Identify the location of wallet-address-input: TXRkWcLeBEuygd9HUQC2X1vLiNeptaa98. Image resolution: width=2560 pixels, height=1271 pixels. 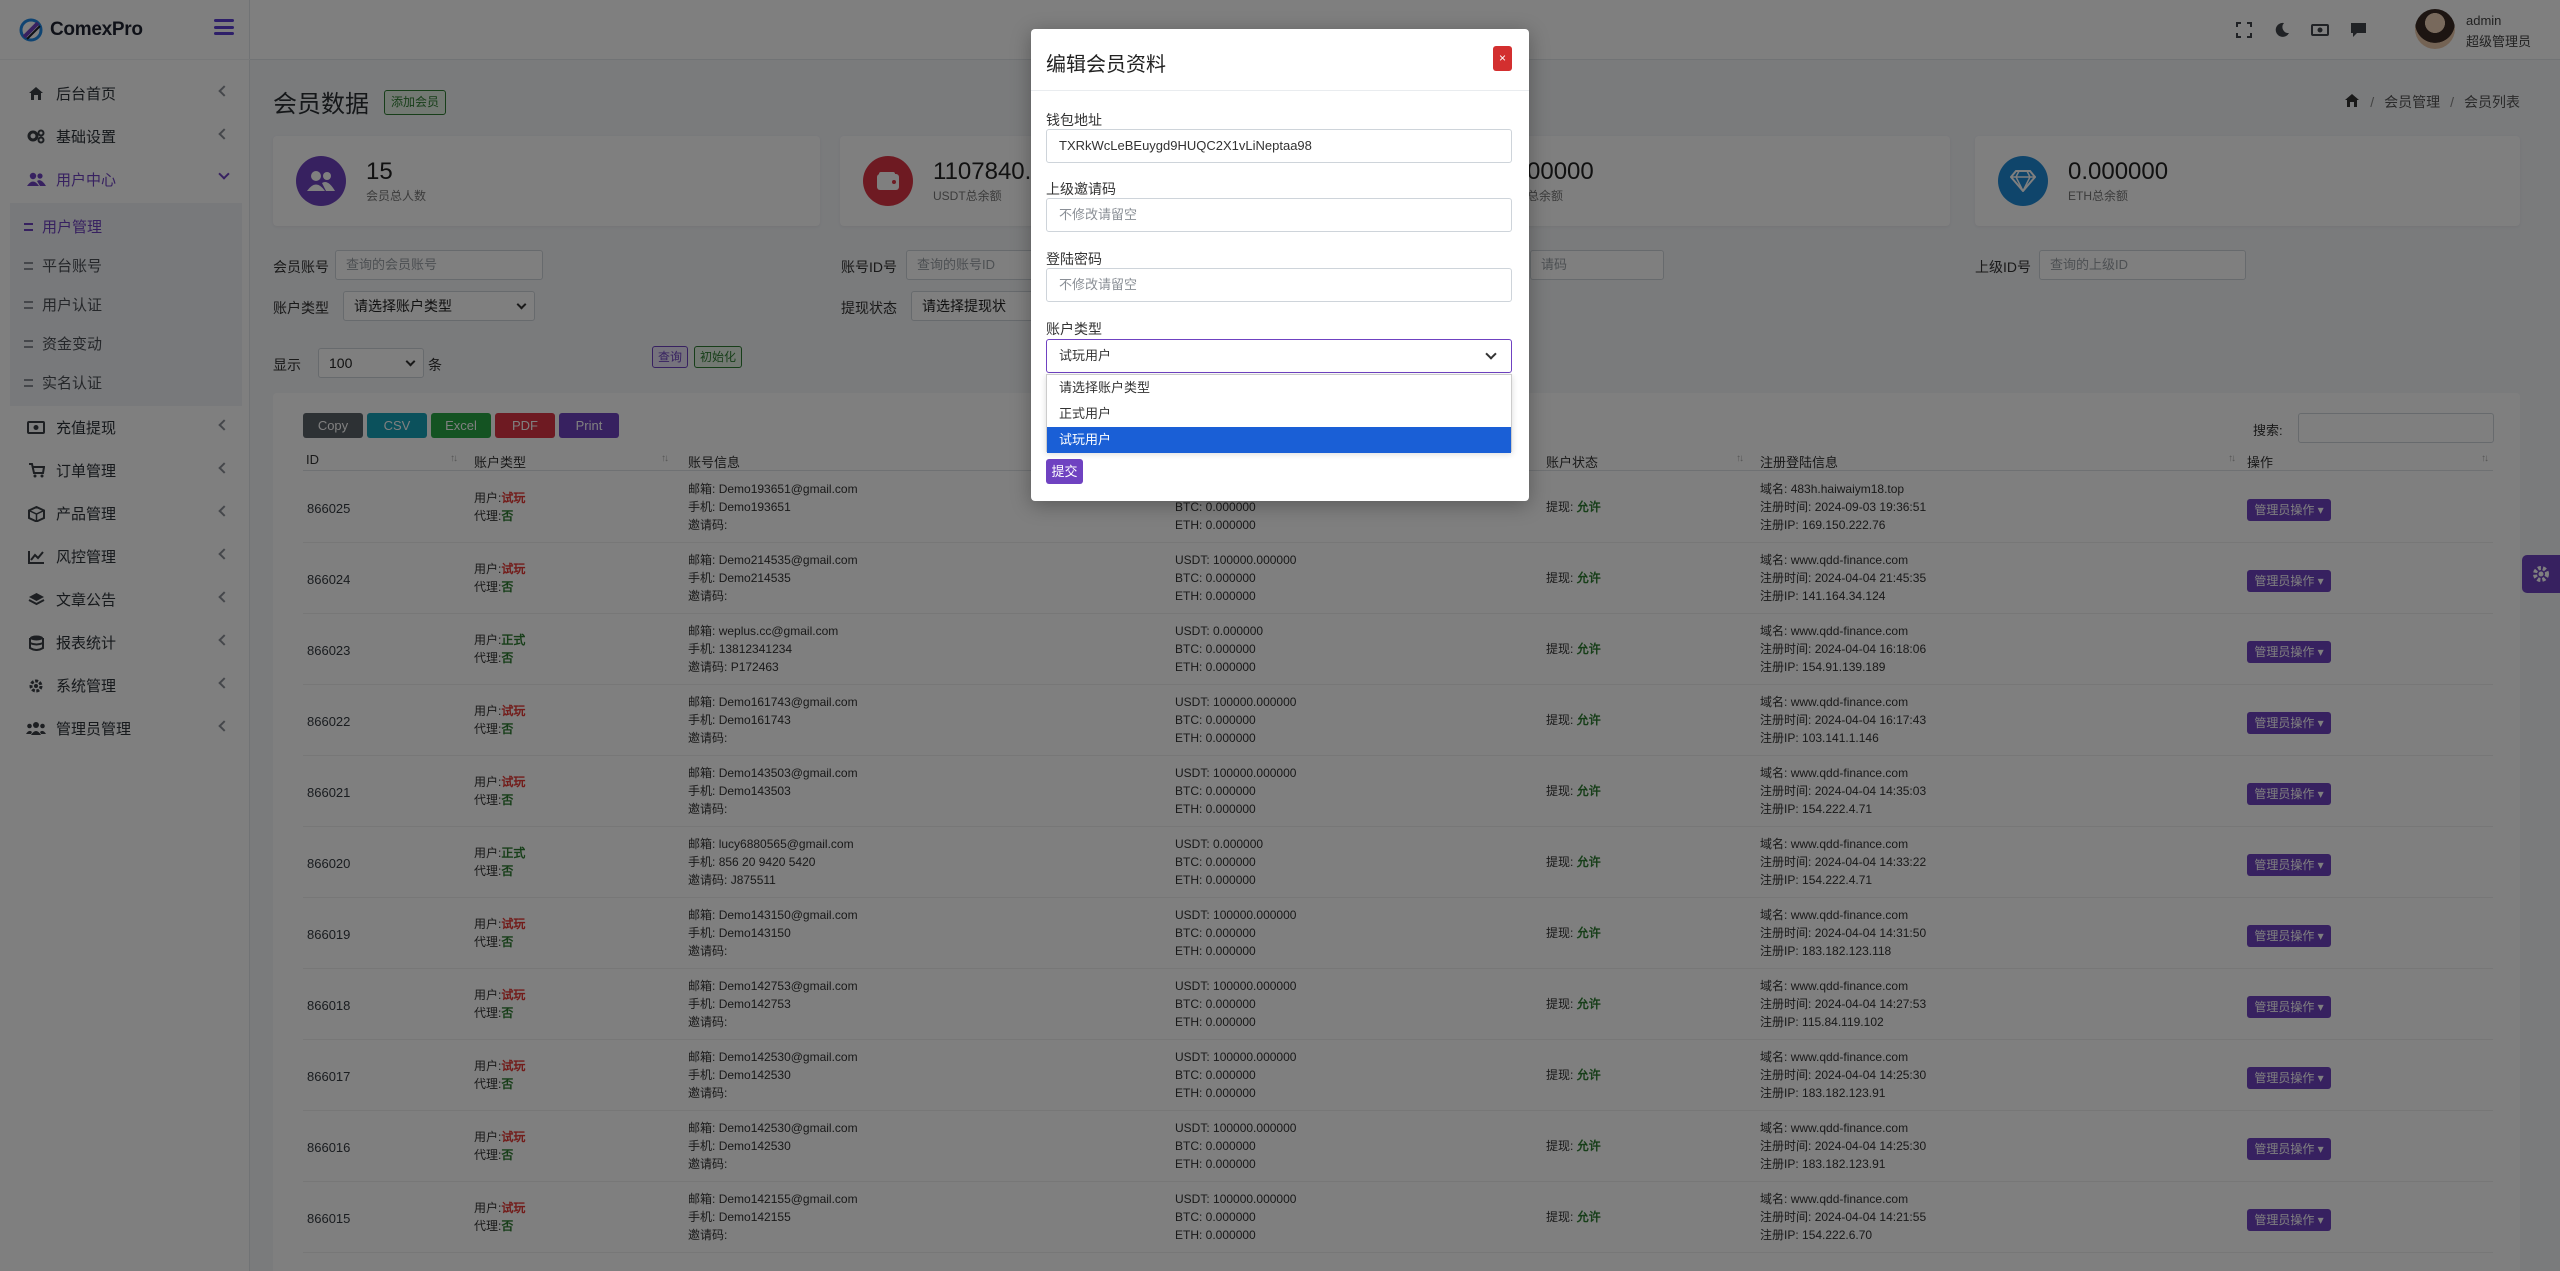
(1279, 146).